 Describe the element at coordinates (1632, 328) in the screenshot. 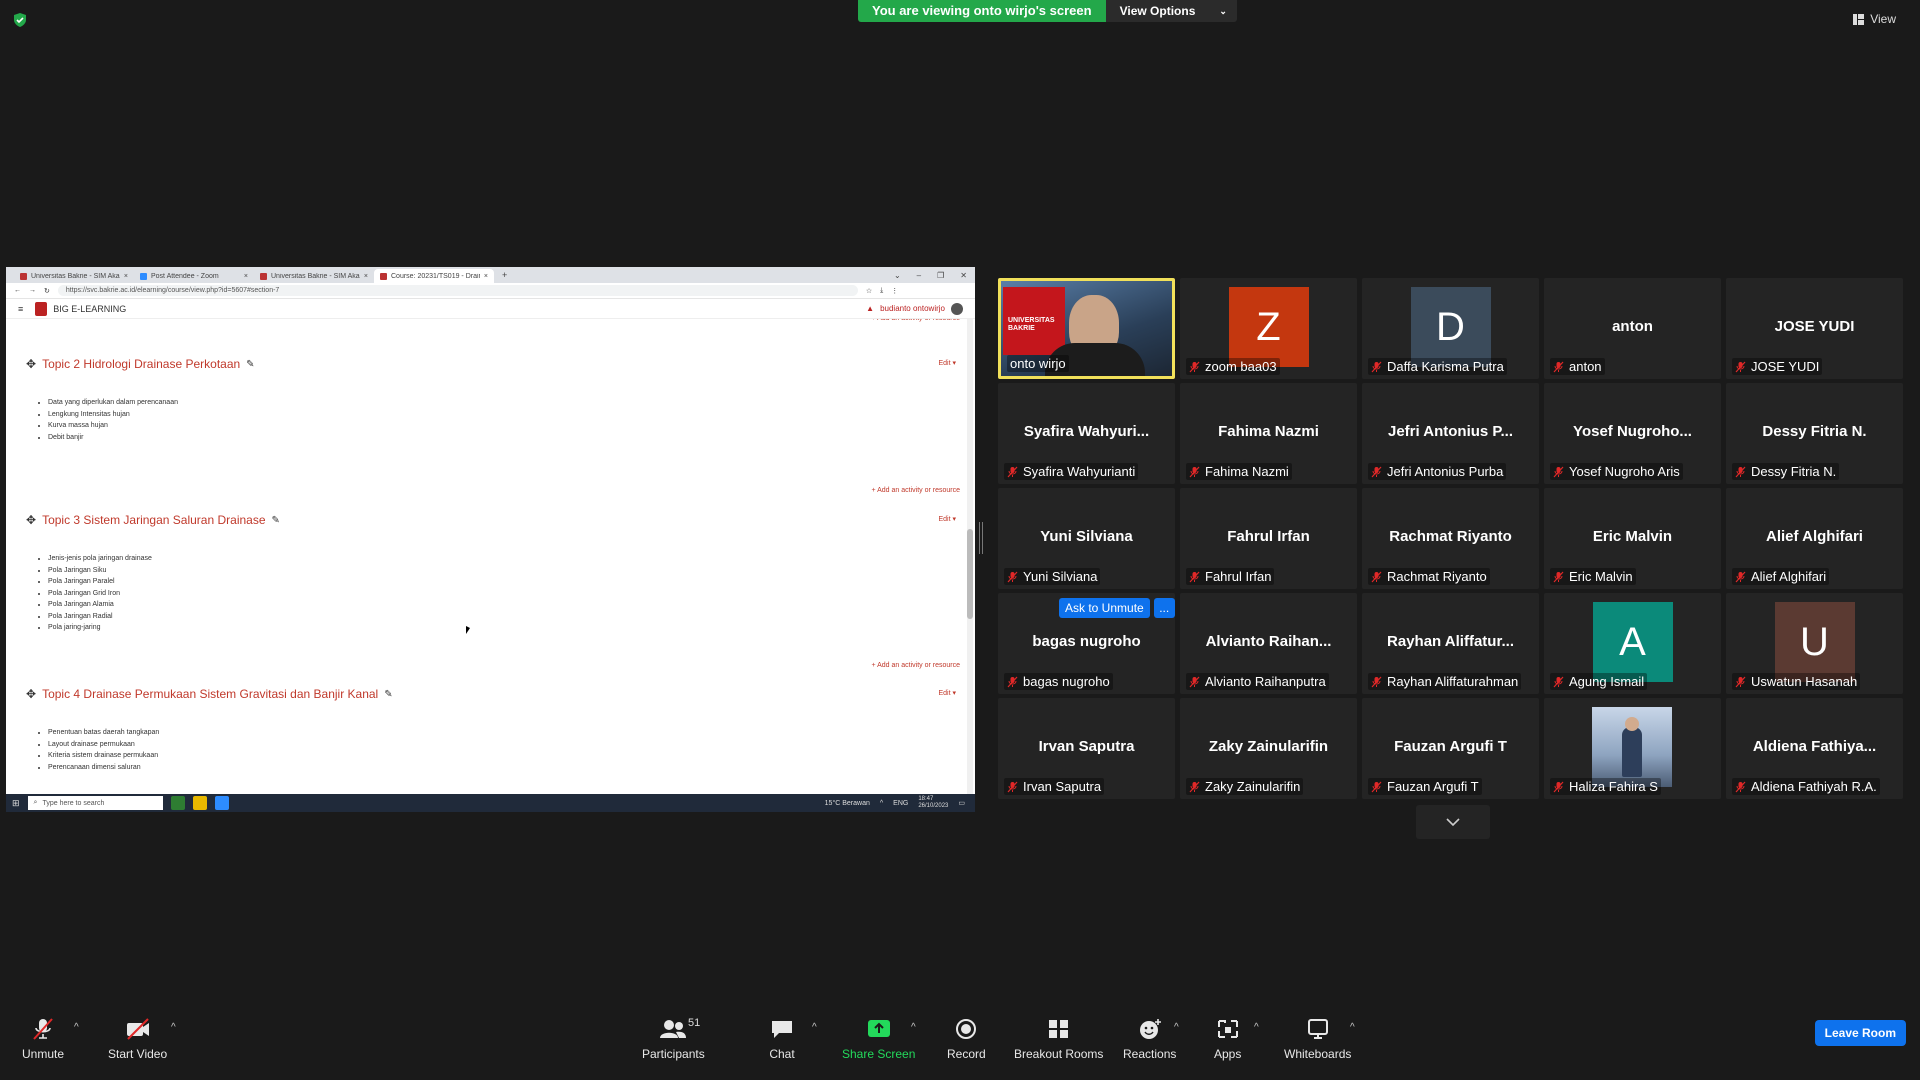

I see `participant-tile: anton anton` at that location.